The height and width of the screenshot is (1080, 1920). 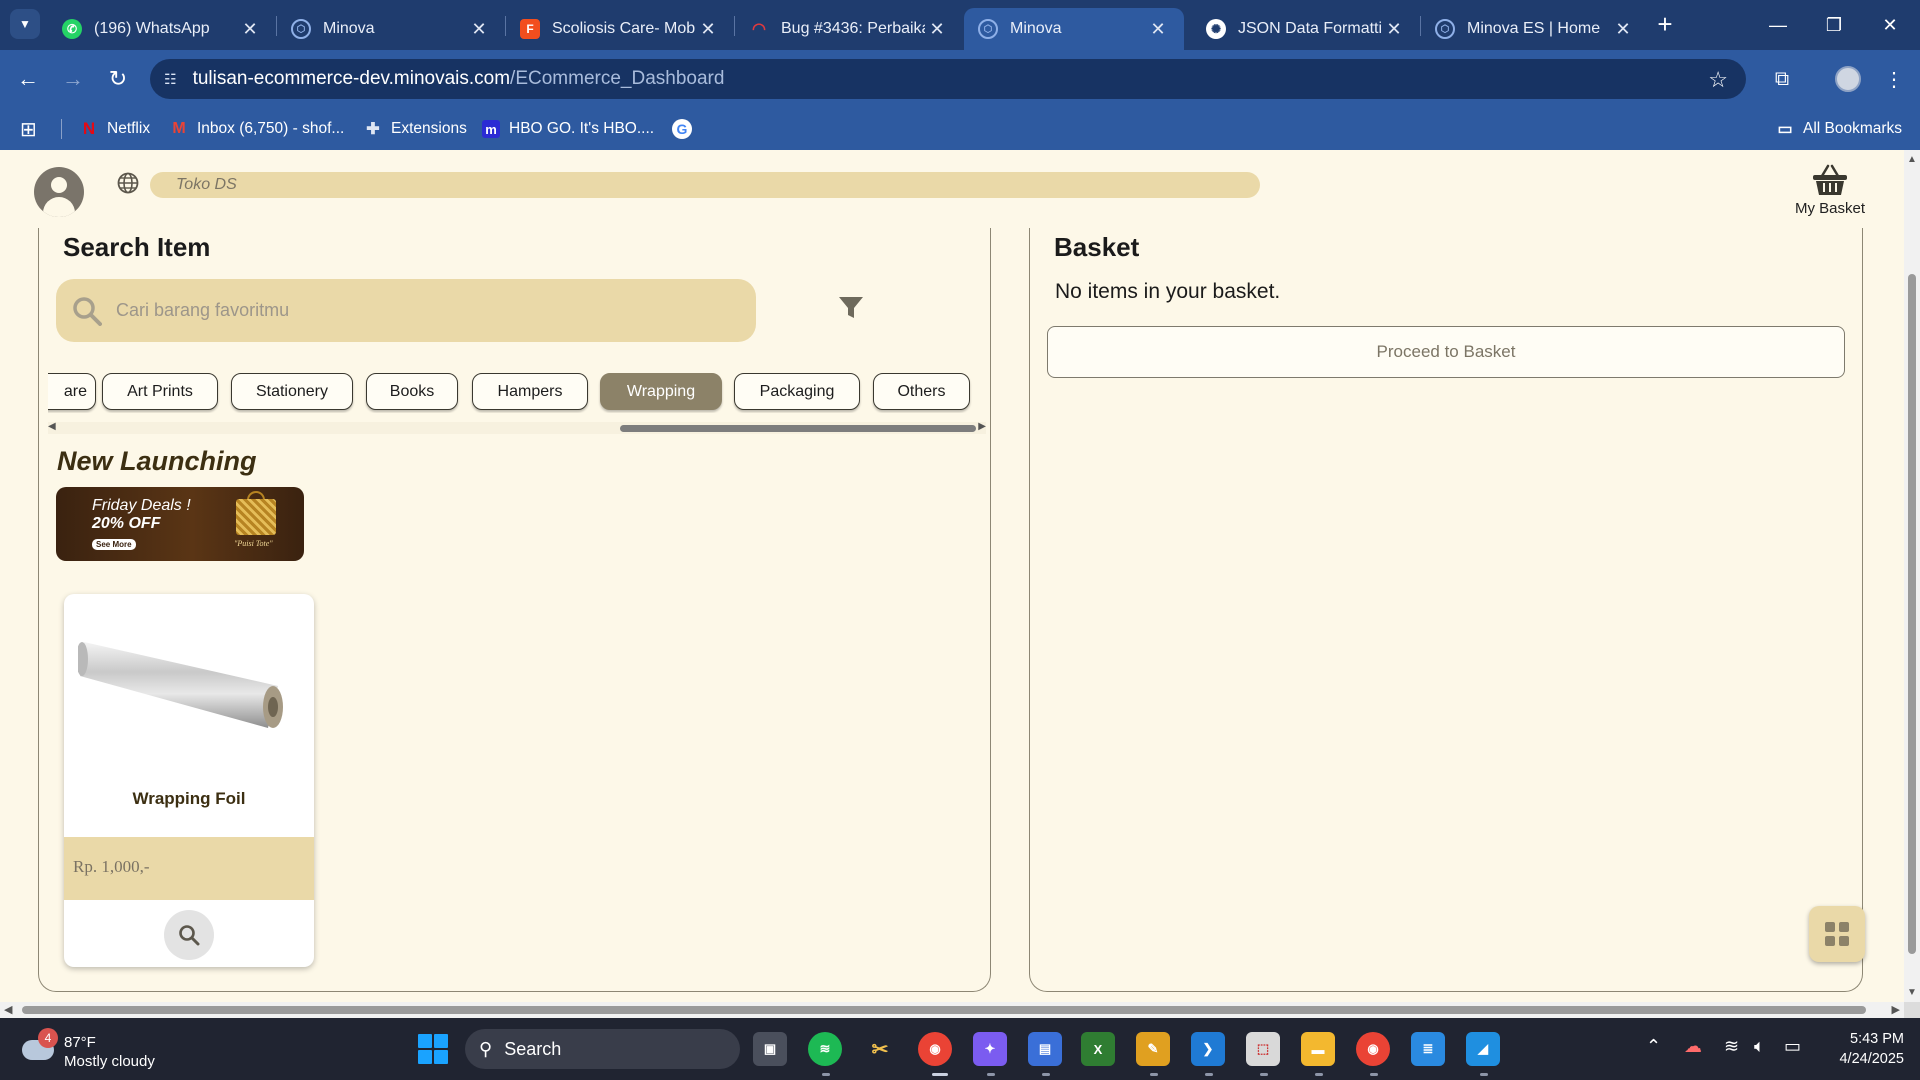 I want to click on restore-button: ❐, so click(x=1834, y=25).